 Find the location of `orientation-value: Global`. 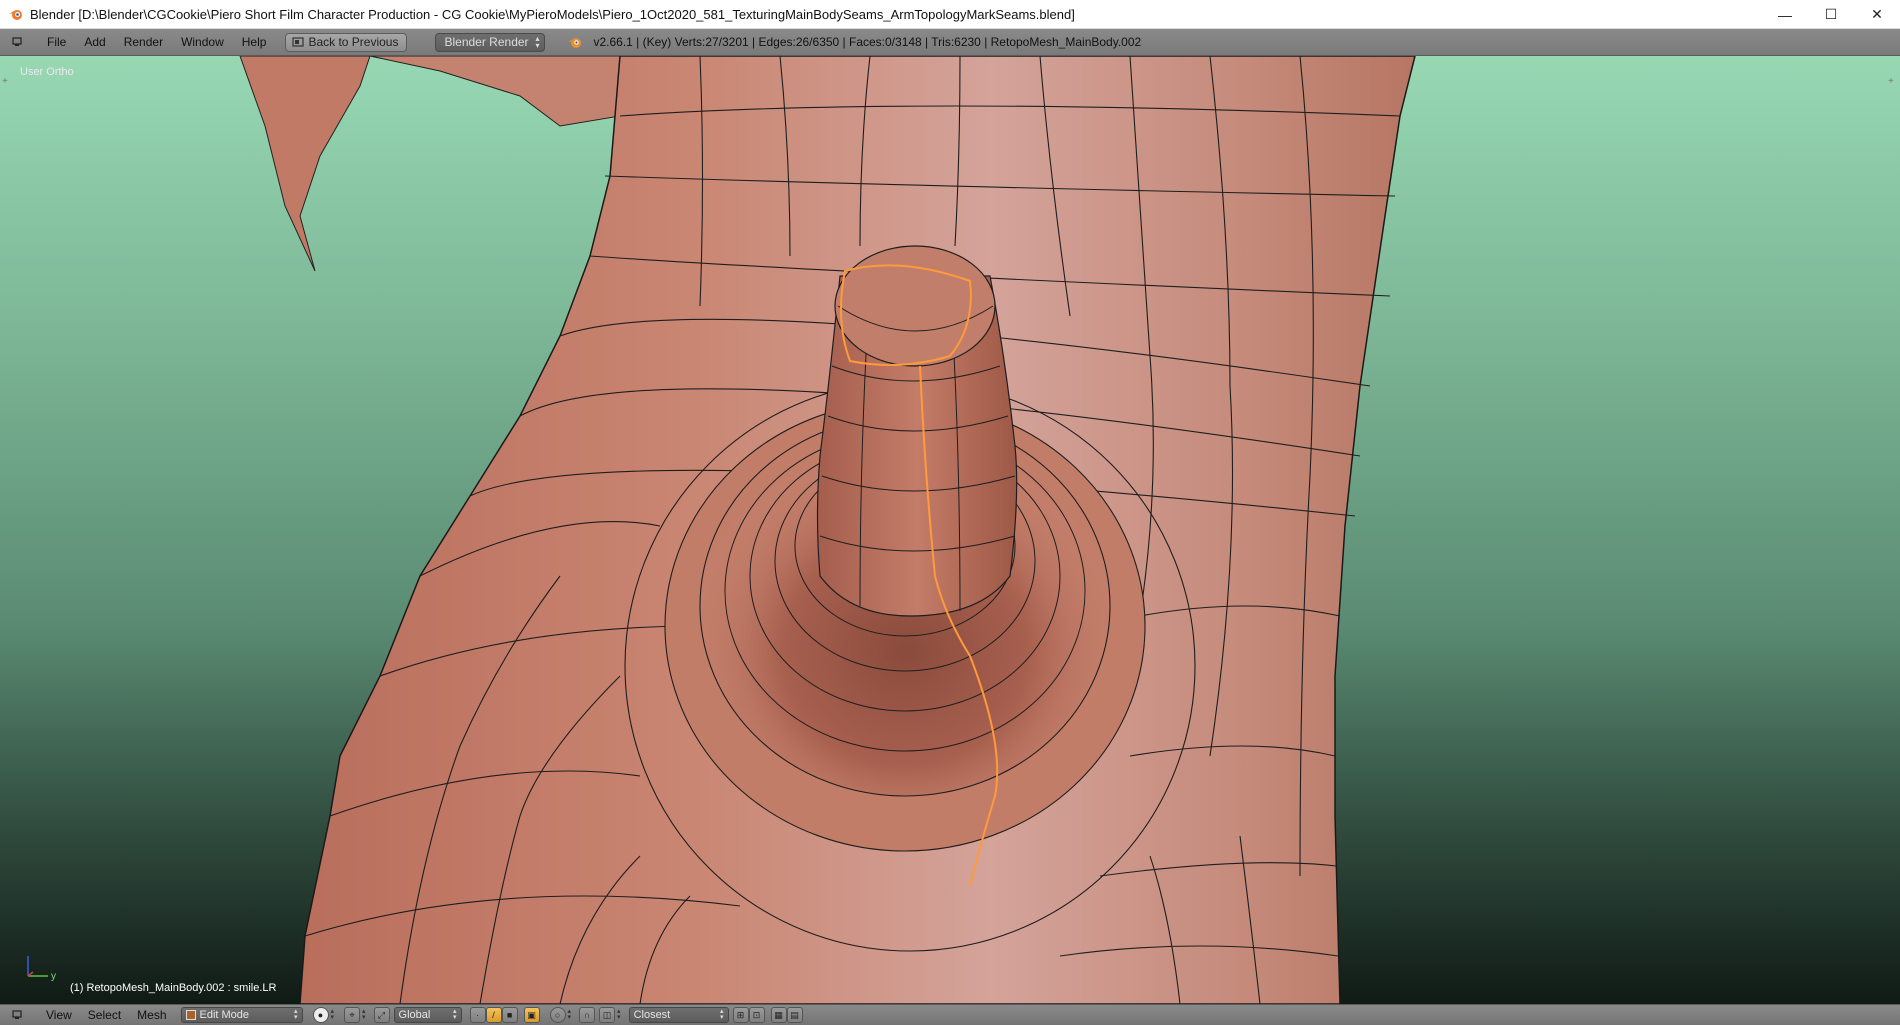

orientation-value: Global is located at coordinates (414, 1015).